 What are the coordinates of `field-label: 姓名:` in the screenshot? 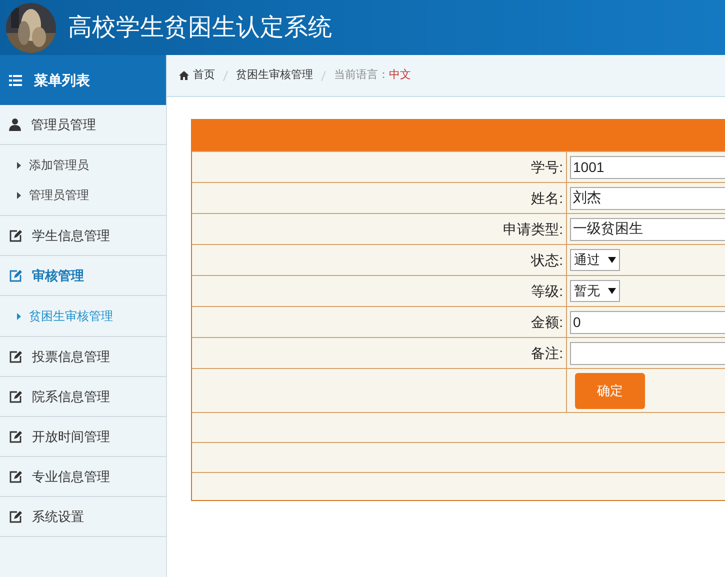 It's located at (379, 198).